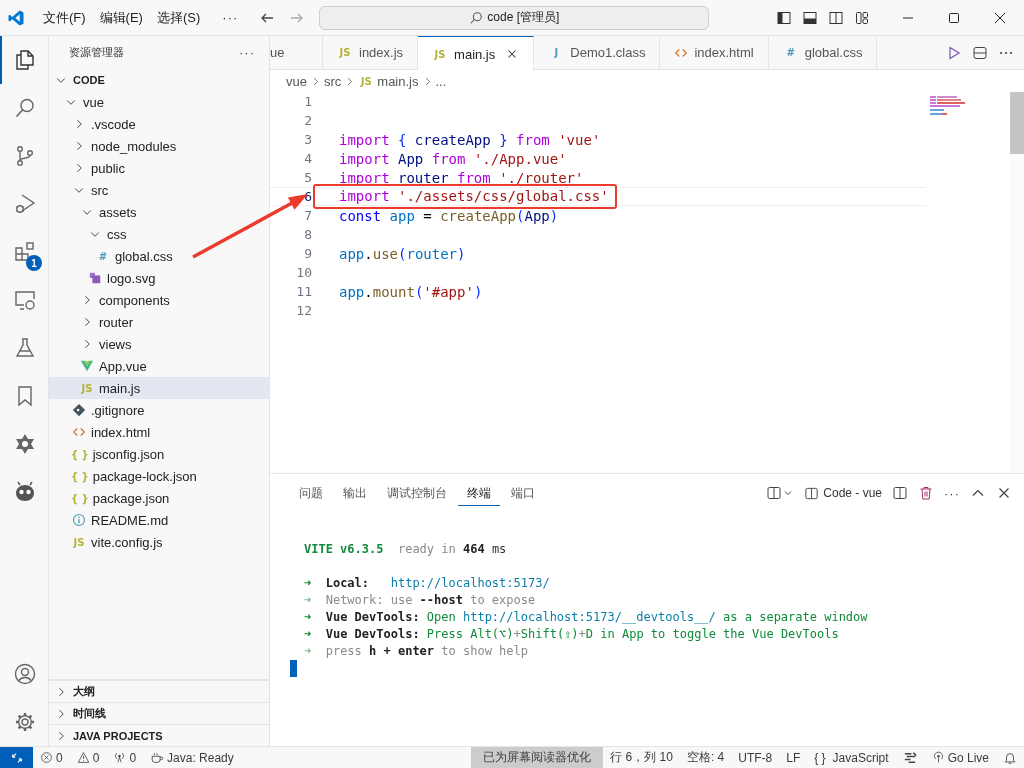 This screenshot has width=1024, height=768. I want to click on line-number: 11, so click(303, 291).